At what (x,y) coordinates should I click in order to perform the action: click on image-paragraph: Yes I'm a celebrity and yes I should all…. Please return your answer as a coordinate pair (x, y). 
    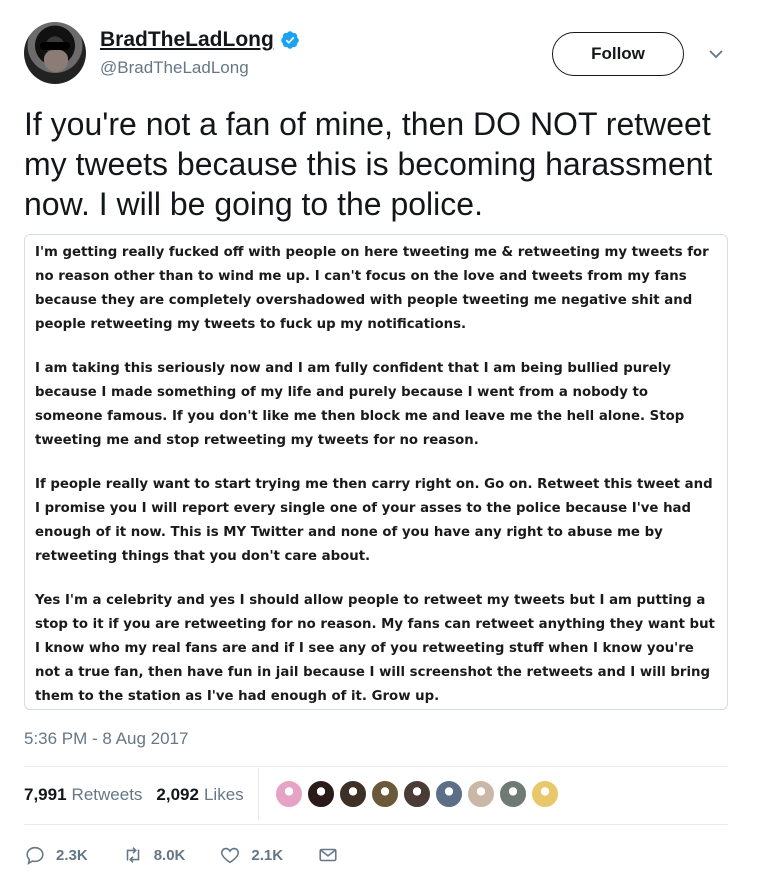
    Looking at the image, I should click on (375, 648).